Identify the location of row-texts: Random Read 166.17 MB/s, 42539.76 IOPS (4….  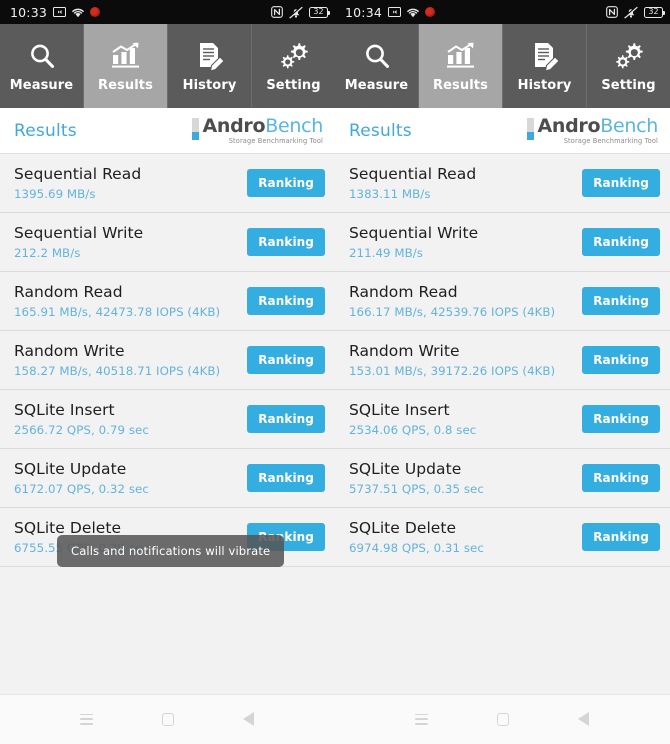
(465, 300).